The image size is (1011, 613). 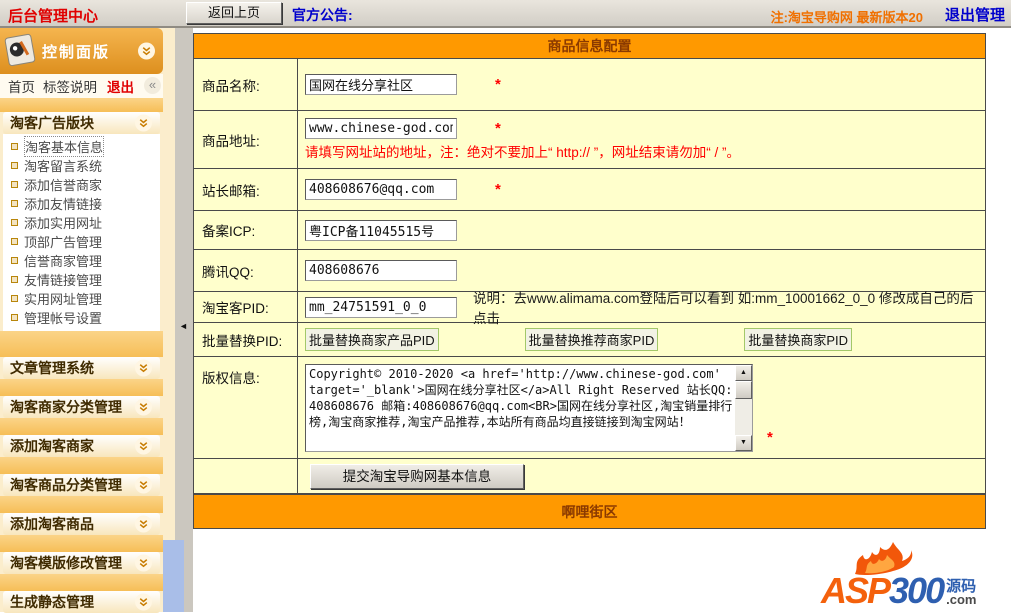 I want to click on logout-link: 退出管理, so click(x=975, y=14).